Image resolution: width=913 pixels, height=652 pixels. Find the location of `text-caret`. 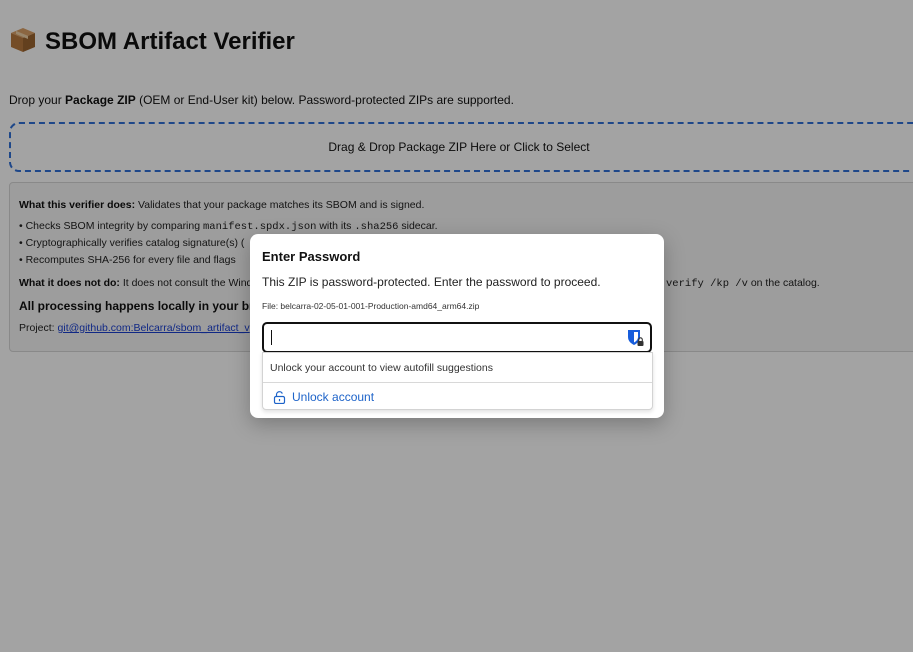

text-caret is located at coordinates (271, 337).